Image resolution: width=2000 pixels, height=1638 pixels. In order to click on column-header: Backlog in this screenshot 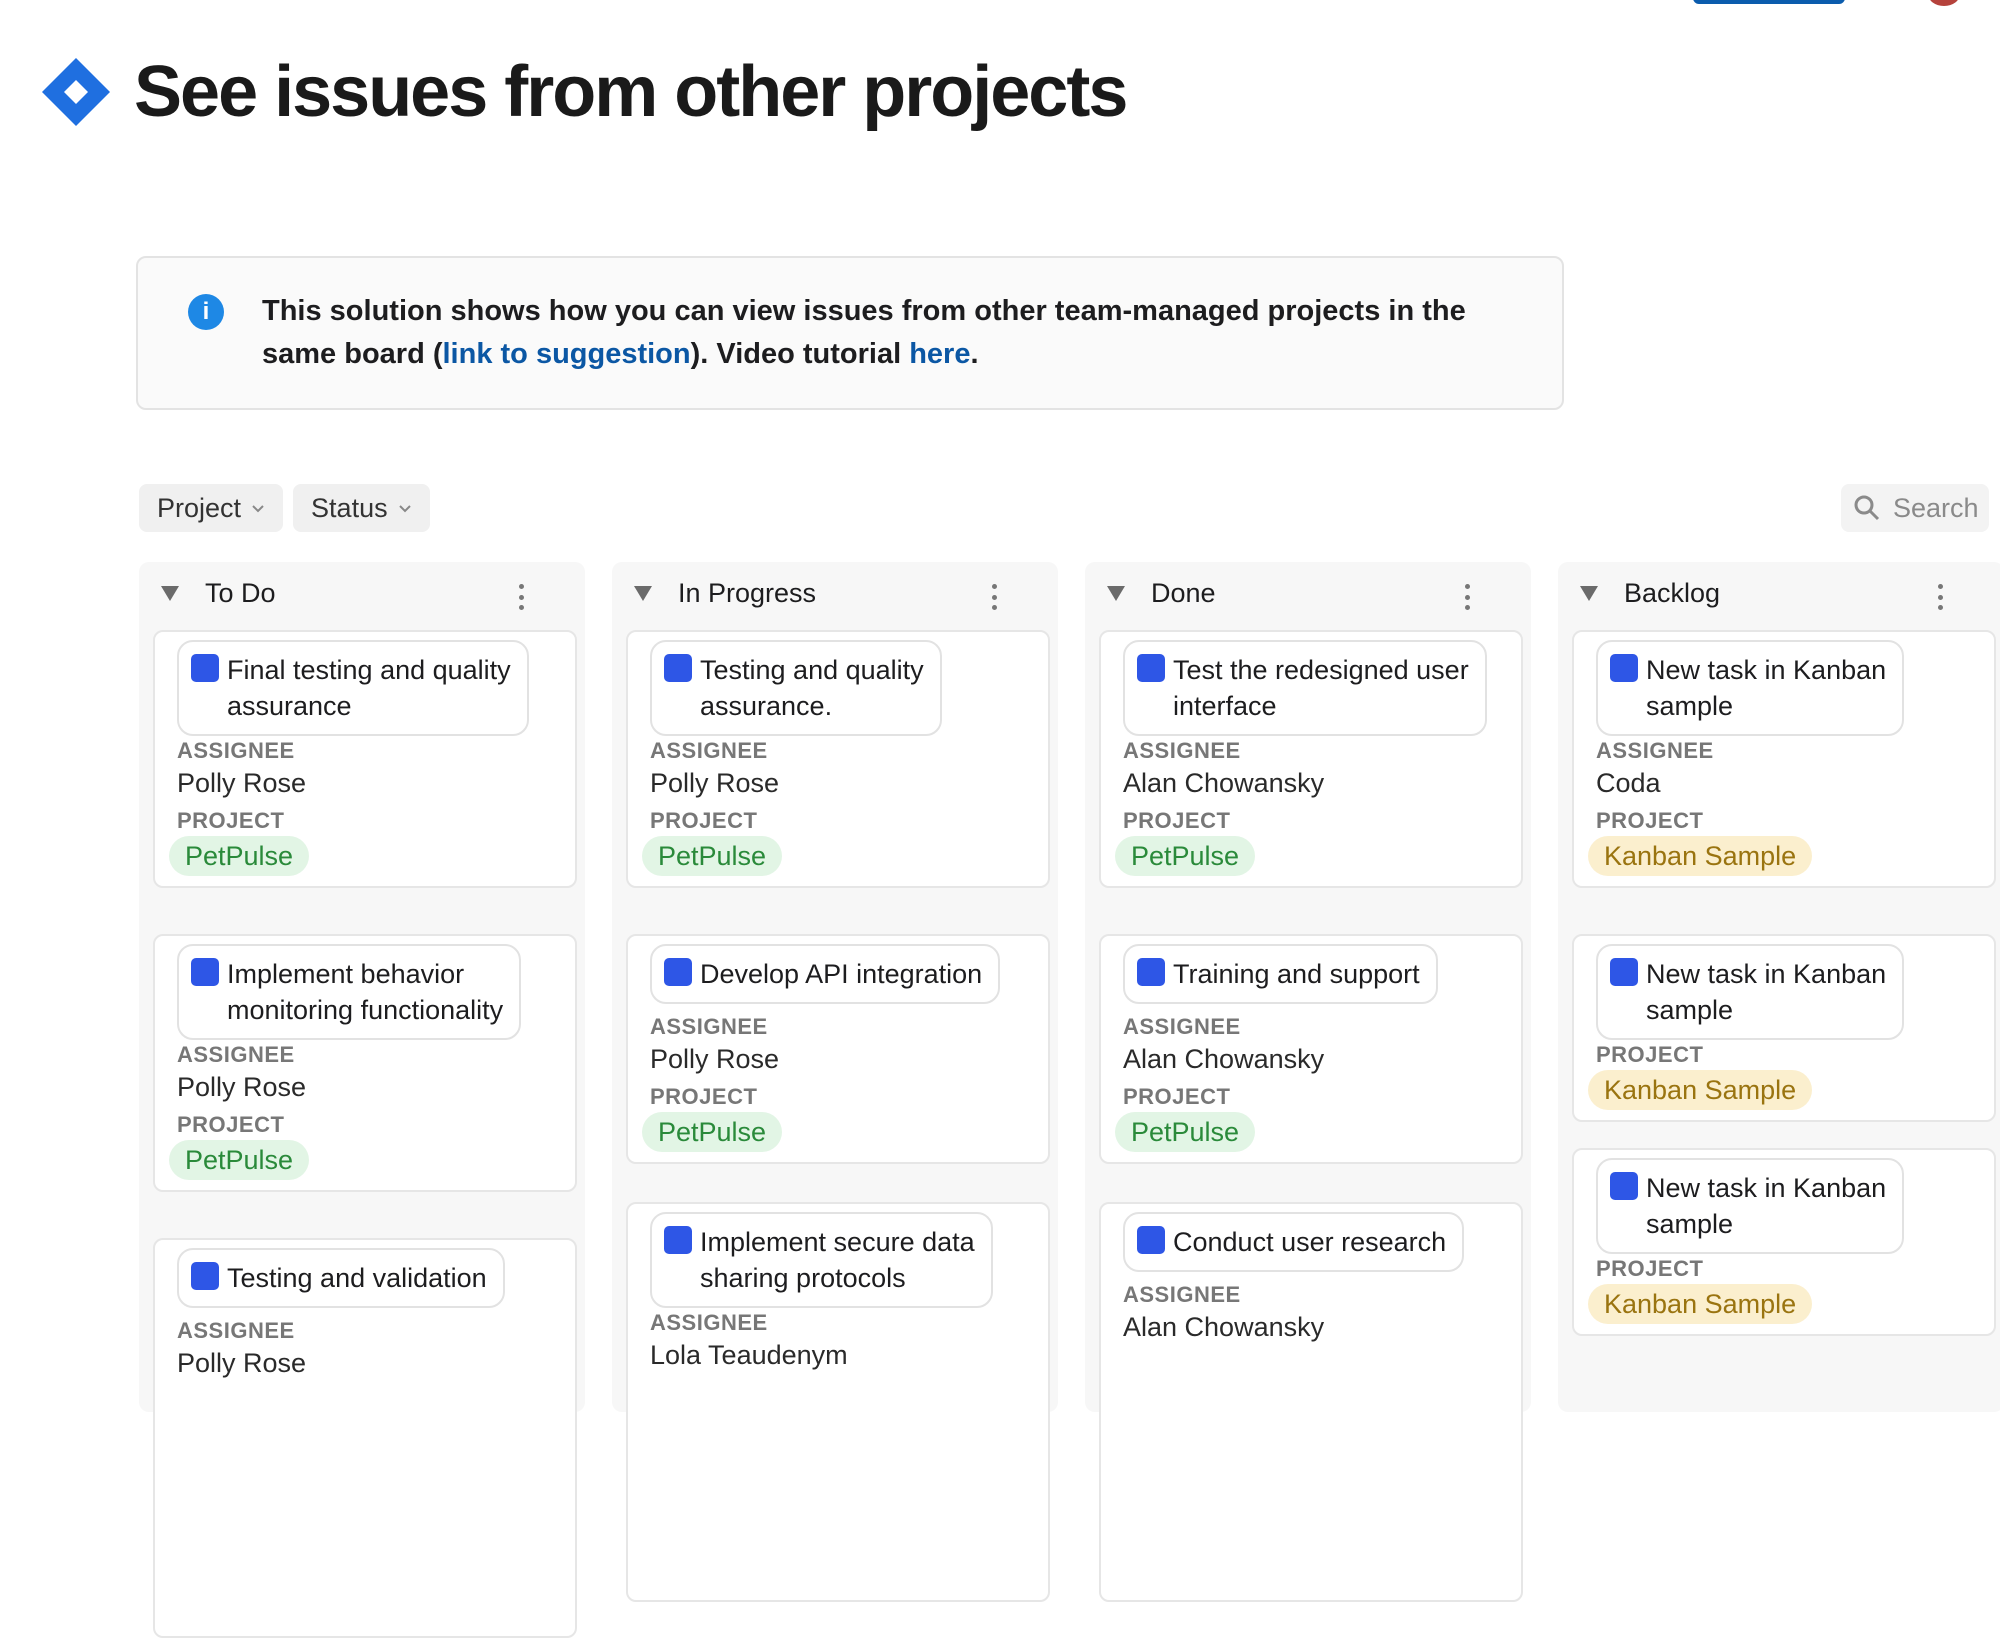, I will do `click(1779, 596)`.